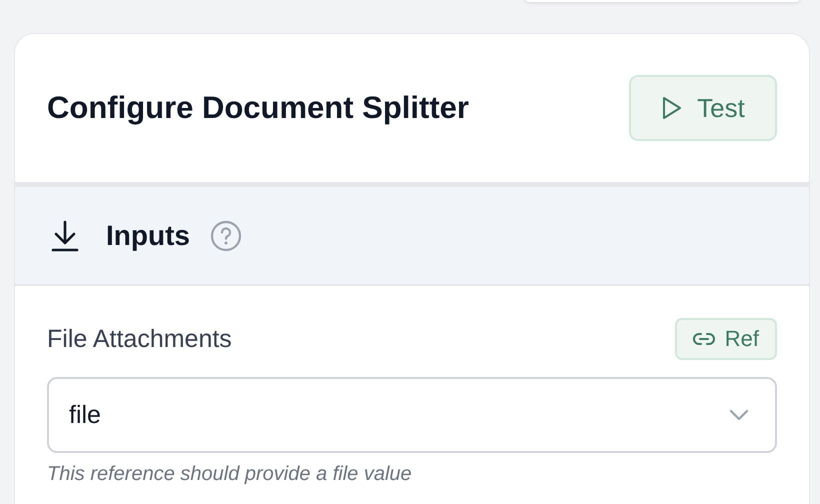 The height and width of the screenshot is (504, 820). I want to click on link-icon, so click(703, 339).